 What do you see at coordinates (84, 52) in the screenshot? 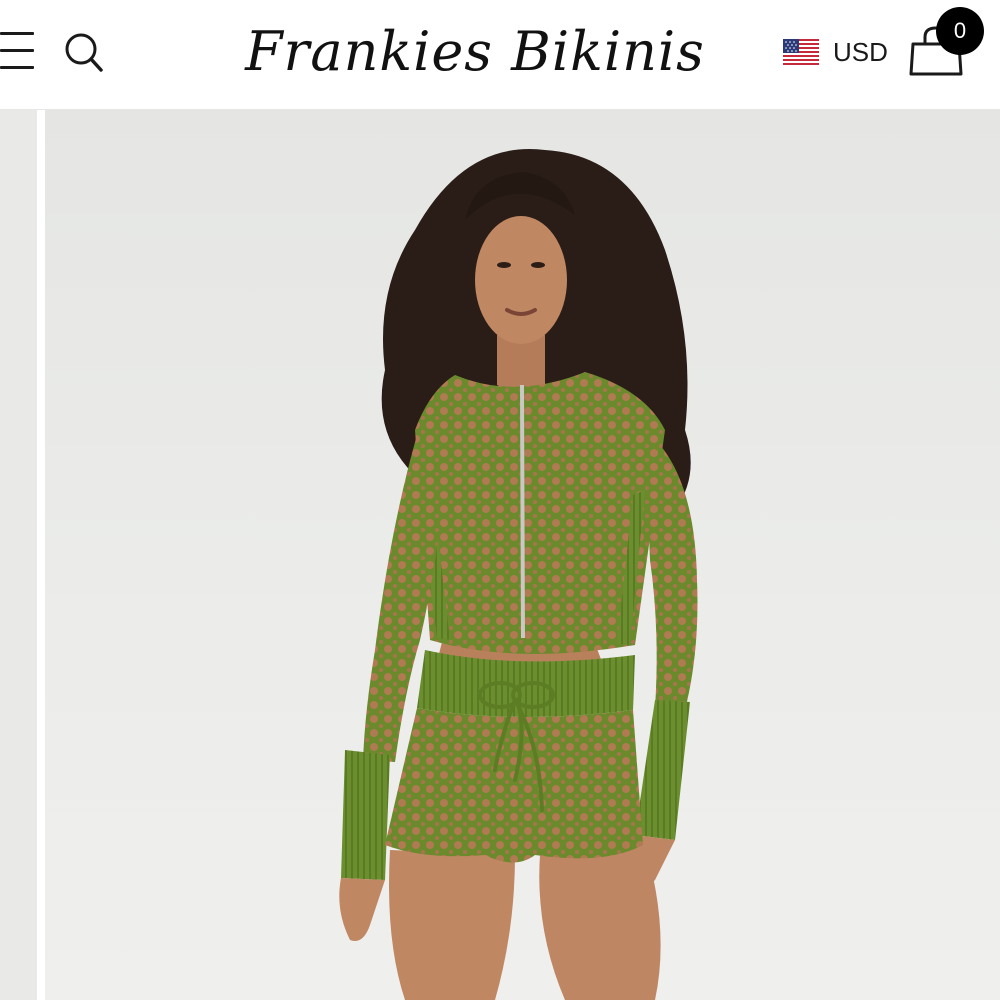
I see `search-icon` at bounding box center [84, 52].